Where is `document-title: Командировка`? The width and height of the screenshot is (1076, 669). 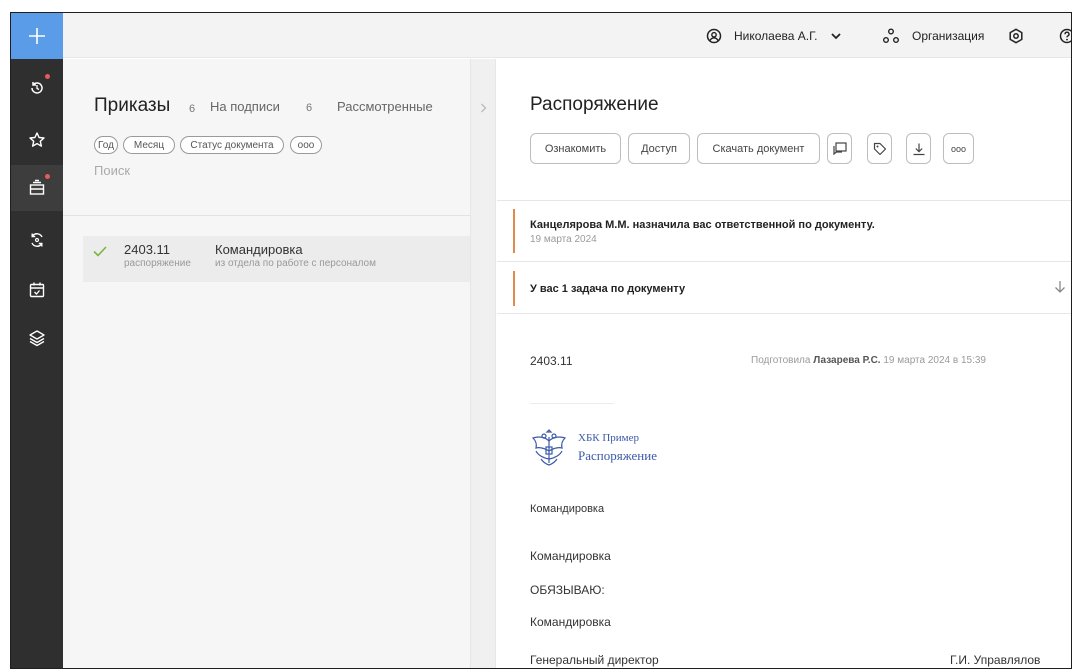 document-title: Командировка is located at coordinates (259, 249).